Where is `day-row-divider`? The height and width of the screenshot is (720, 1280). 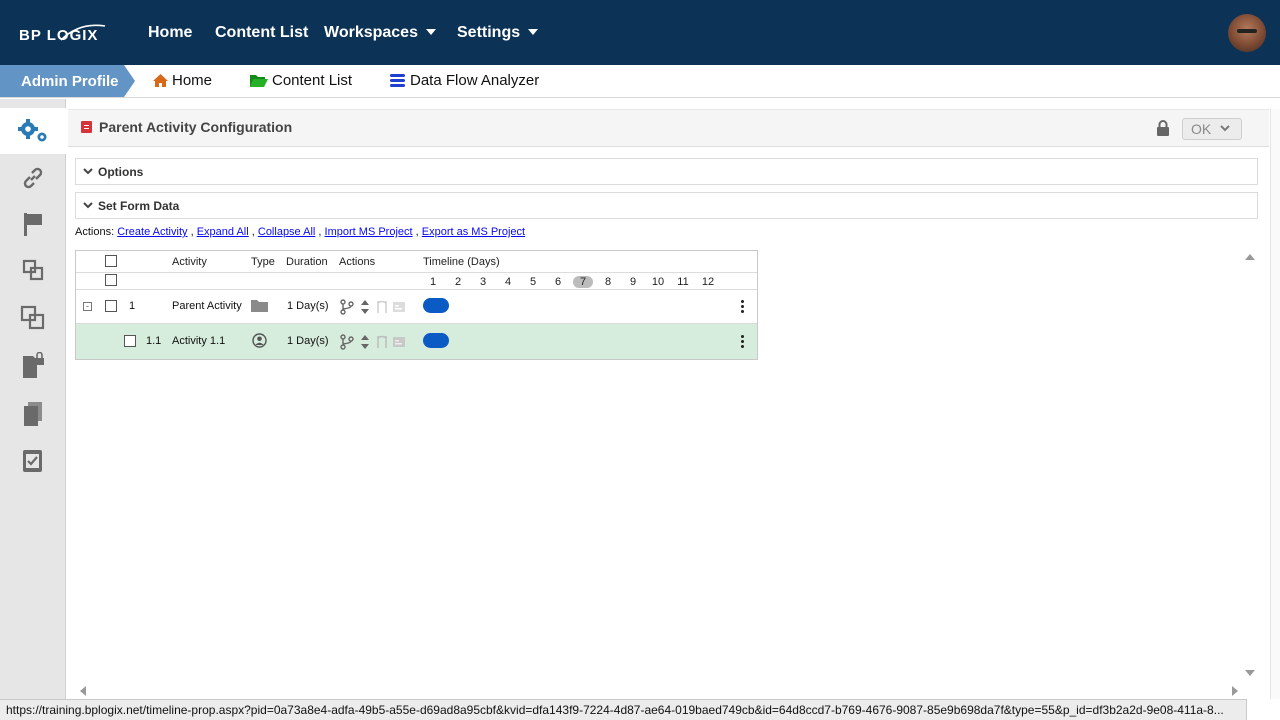 day-row-divider is located at coordinates (416, 289).